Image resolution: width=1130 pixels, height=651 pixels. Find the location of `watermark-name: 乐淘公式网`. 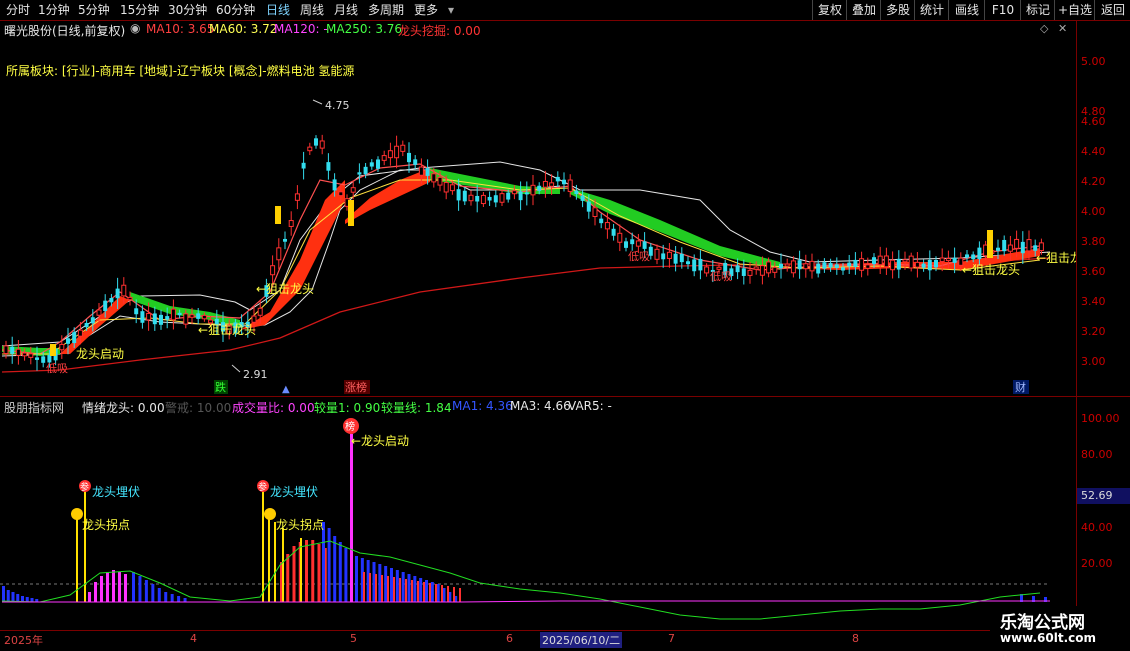

watermark-name: 乐淘公式网 is located at coordinates (1042, 623).